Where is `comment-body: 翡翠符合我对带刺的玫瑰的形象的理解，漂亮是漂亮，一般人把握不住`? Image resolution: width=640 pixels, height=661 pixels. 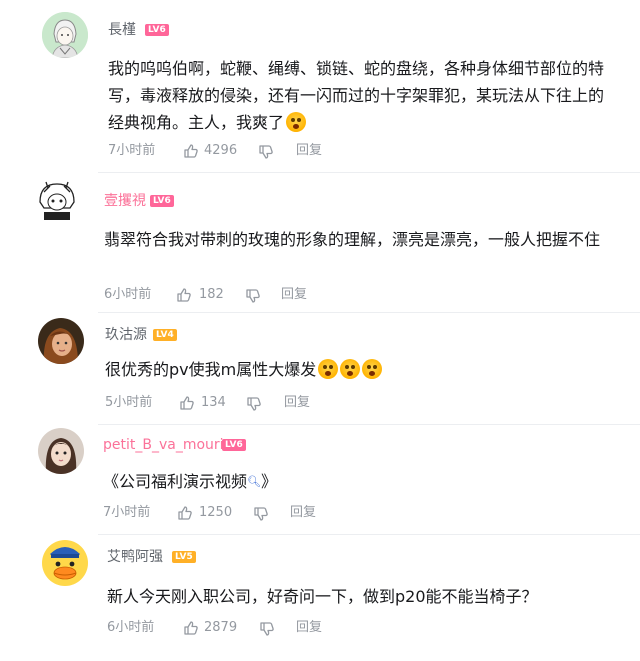
comment-body: 翡翠符合我对带刺的玫瑰的形象的理解，漂亮是漂亮，一般人把握不住 is located at coordinates (352, 239).